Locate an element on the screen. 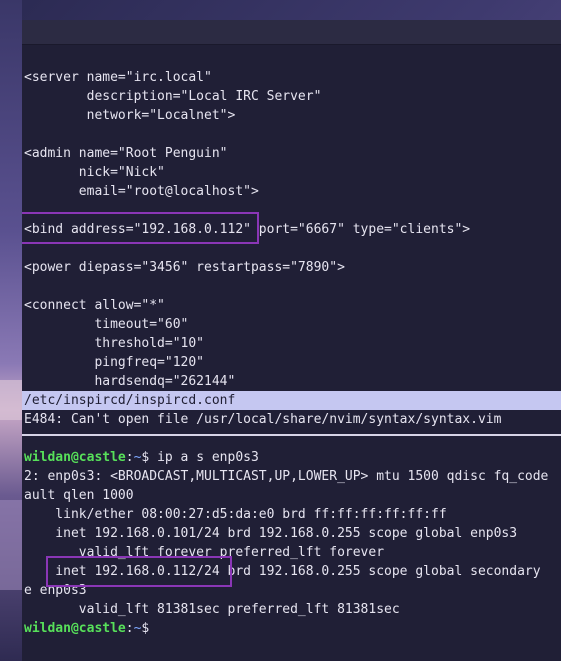 Image resolution: width=561 pixels, height=661 pixels. config-line: pingfreq="120" is located at coordinates (114, 362).